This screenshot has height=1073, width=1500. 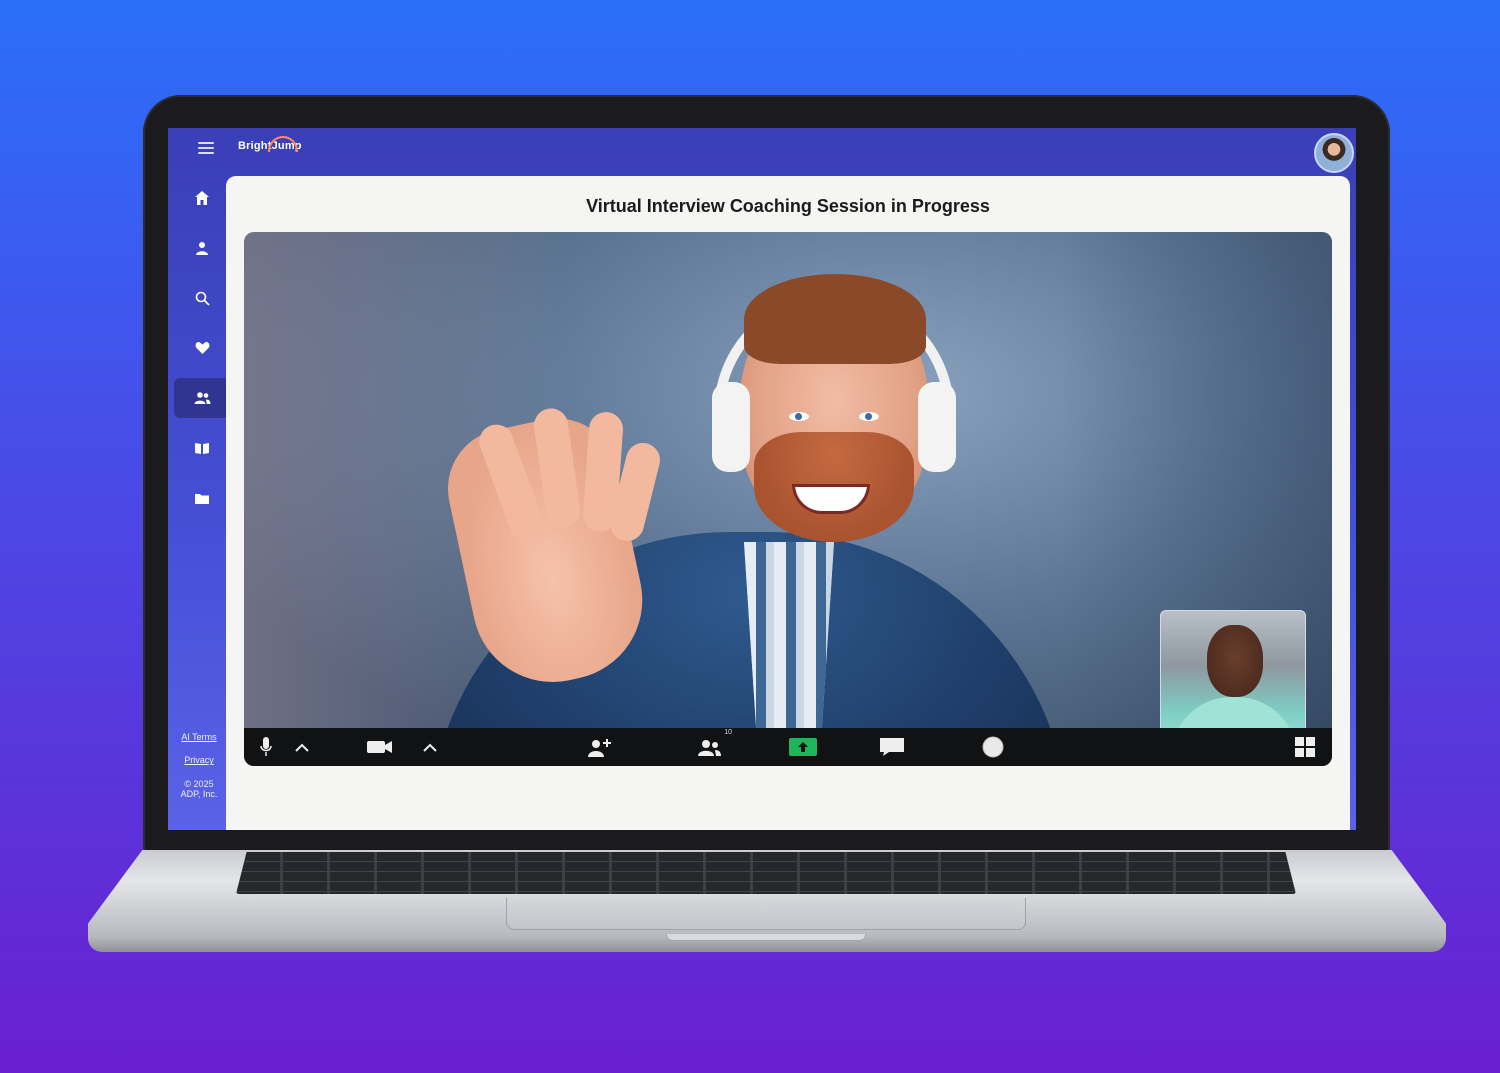 I want to click on chat-button, so click(x=892, y=747).